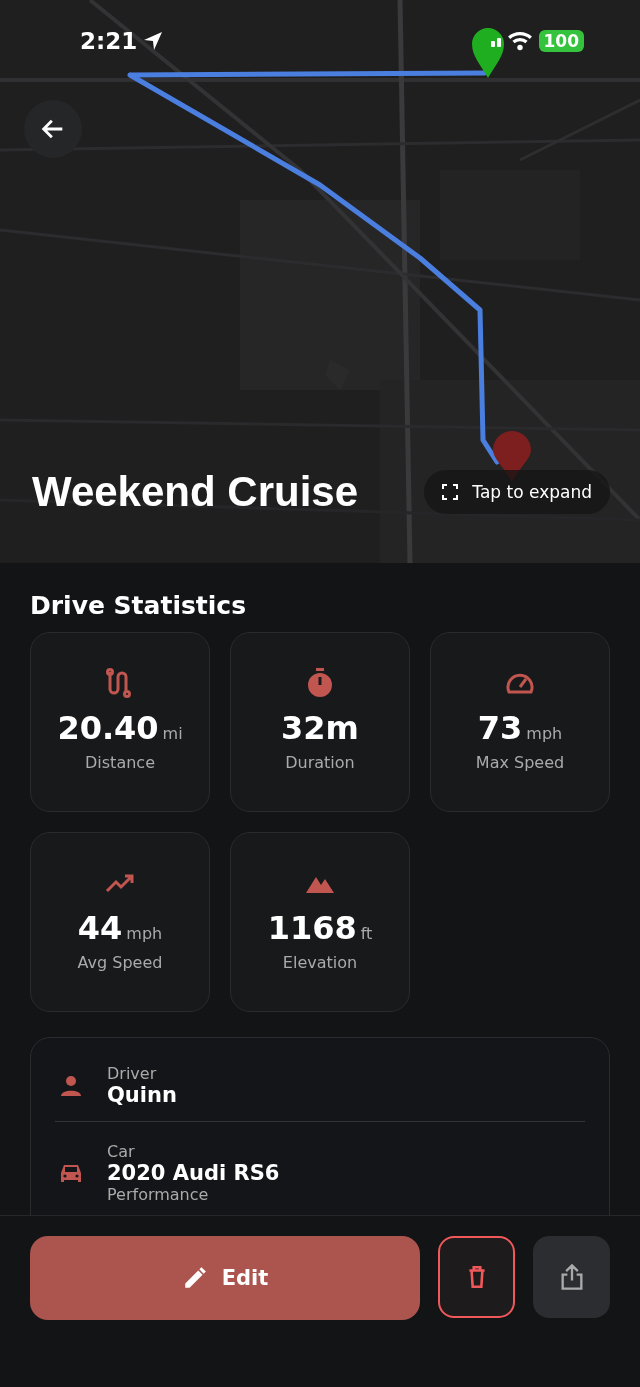 The width and height of the screenshot is (640, 1387). What do you see at coordinates (495, 41) in the screenshot?
I see `signal-icon` at bounding box center [495, 41].